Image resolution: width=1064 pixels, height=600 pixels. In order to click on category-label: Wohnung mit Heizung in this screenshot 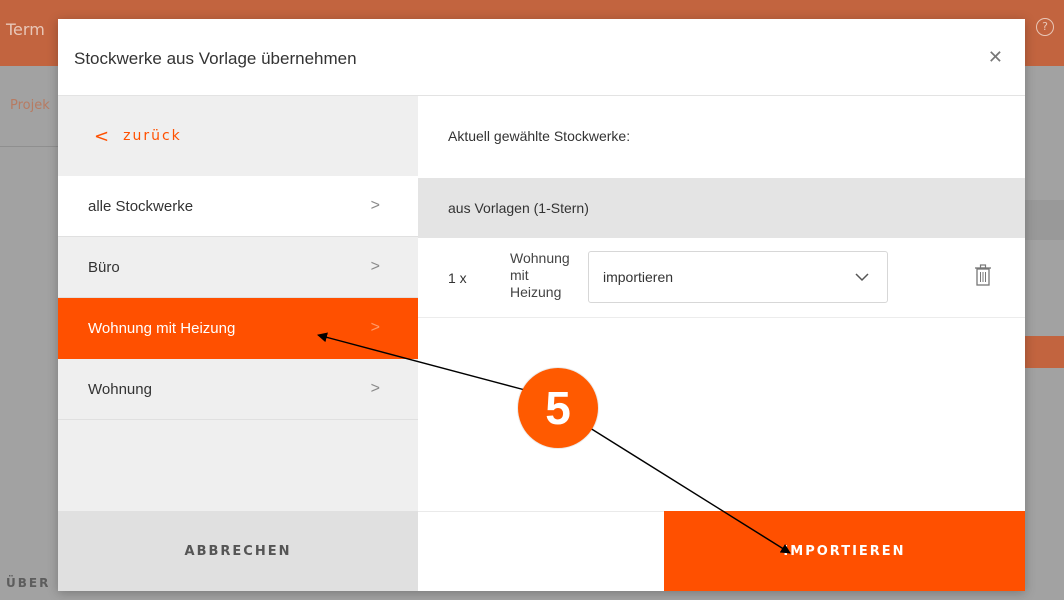, I will do `click(162, 328)`.